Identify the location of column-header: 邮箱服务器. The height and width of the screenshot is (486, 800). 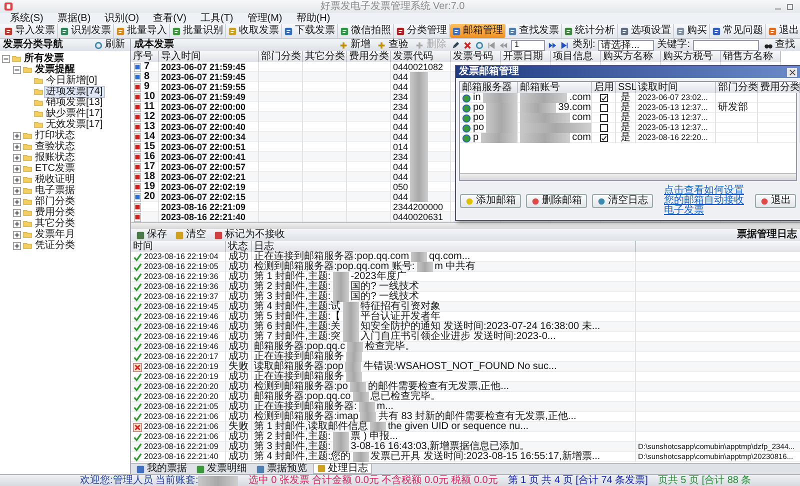
(489, 87).